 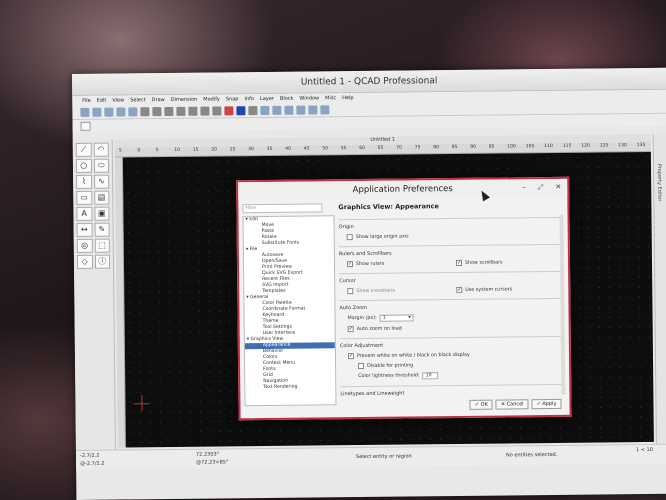 I want to click on zoom-previous-icon, so click(x=301, y=110).